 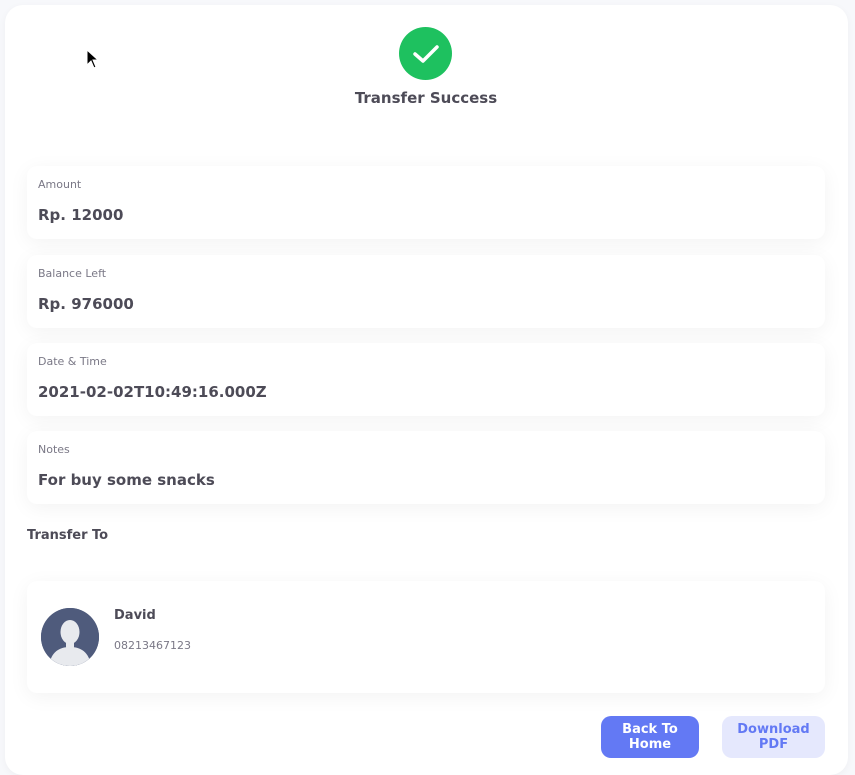 I want to click on mouse-cursor-icon, so click(x=93, y=59).